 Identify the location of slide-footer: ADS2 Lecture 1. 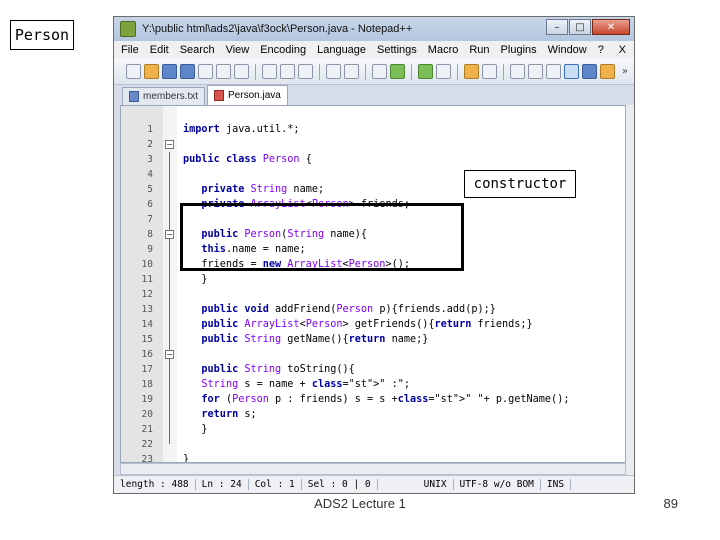
(360, 503).